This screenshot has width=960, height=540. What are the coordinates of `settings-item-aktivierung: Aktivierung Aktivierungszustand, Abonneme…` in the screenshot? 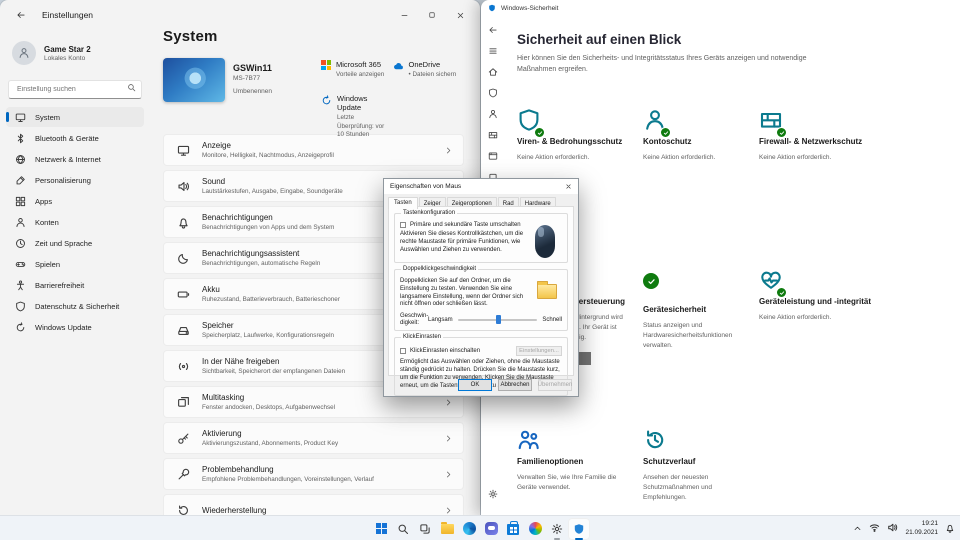 It's located at (313, 438).